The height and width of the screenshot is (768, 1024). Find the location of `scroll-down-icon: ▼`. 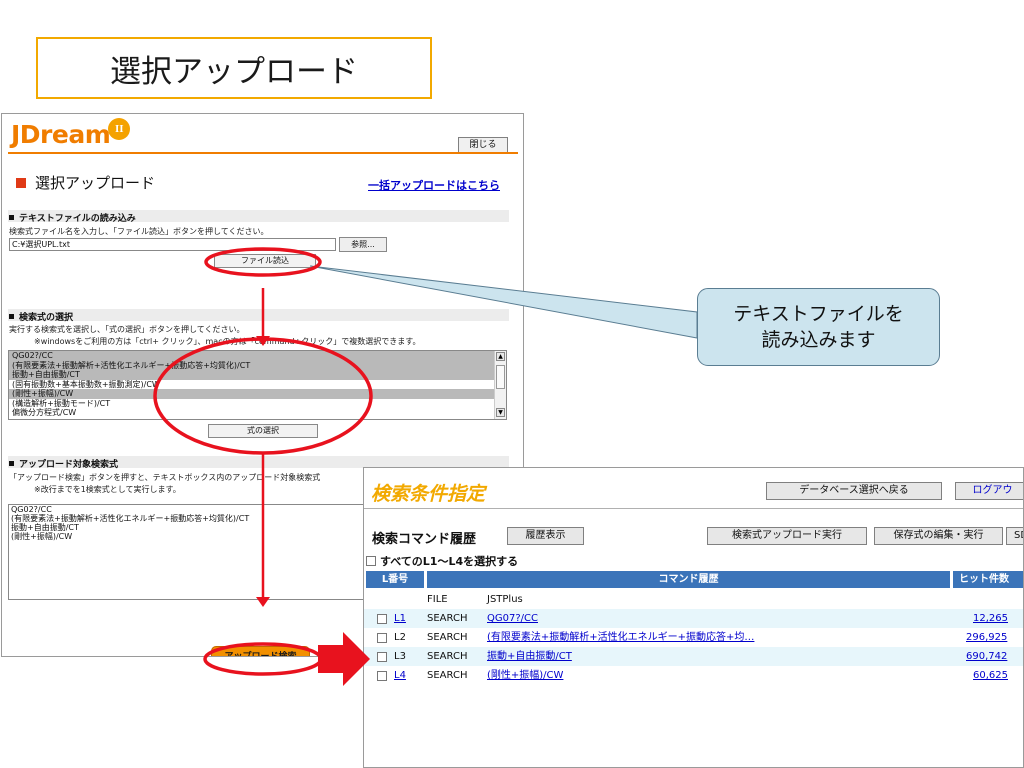

scroll-down-icon: ▼ is located at coordinates (500, 412).